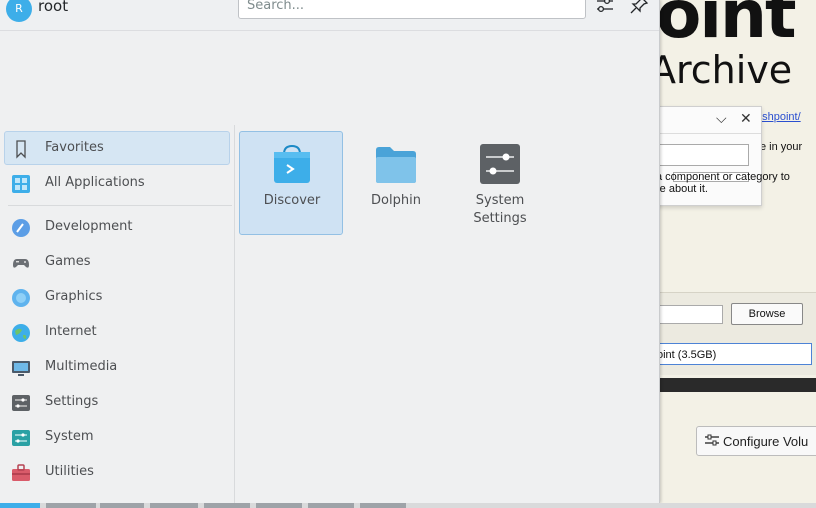 This screenshot has width=816, height=508. What do you see at coordinates (72, 401) in the screenshot?
I see `sidebar-item-label: Settings` at bounding box center [72, 401].